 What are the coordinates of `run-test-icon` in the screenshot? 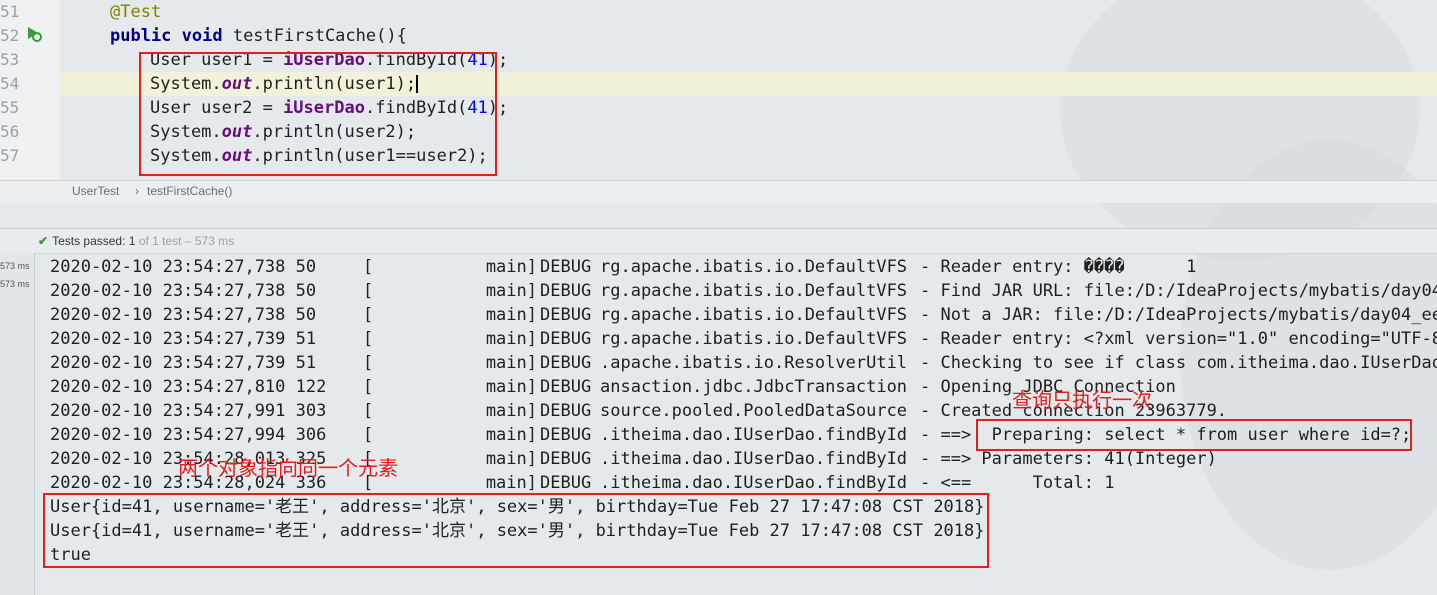 It's located at (33, 33).